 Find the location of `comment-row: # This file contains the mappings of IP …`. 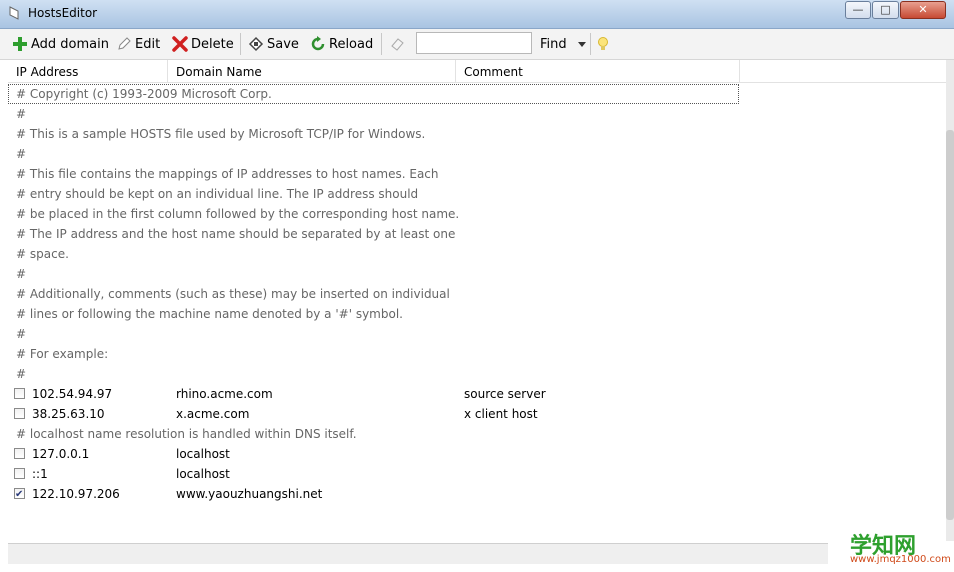

comment-row: # This file contains the mappings of IP … is located at coordinates (477, 174).